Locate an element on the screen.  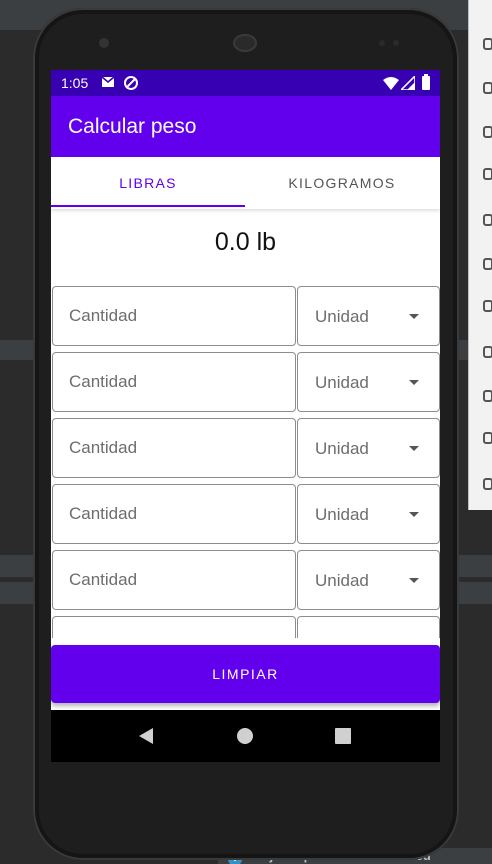
volume-down-icon is located at coordinates (487, 132).